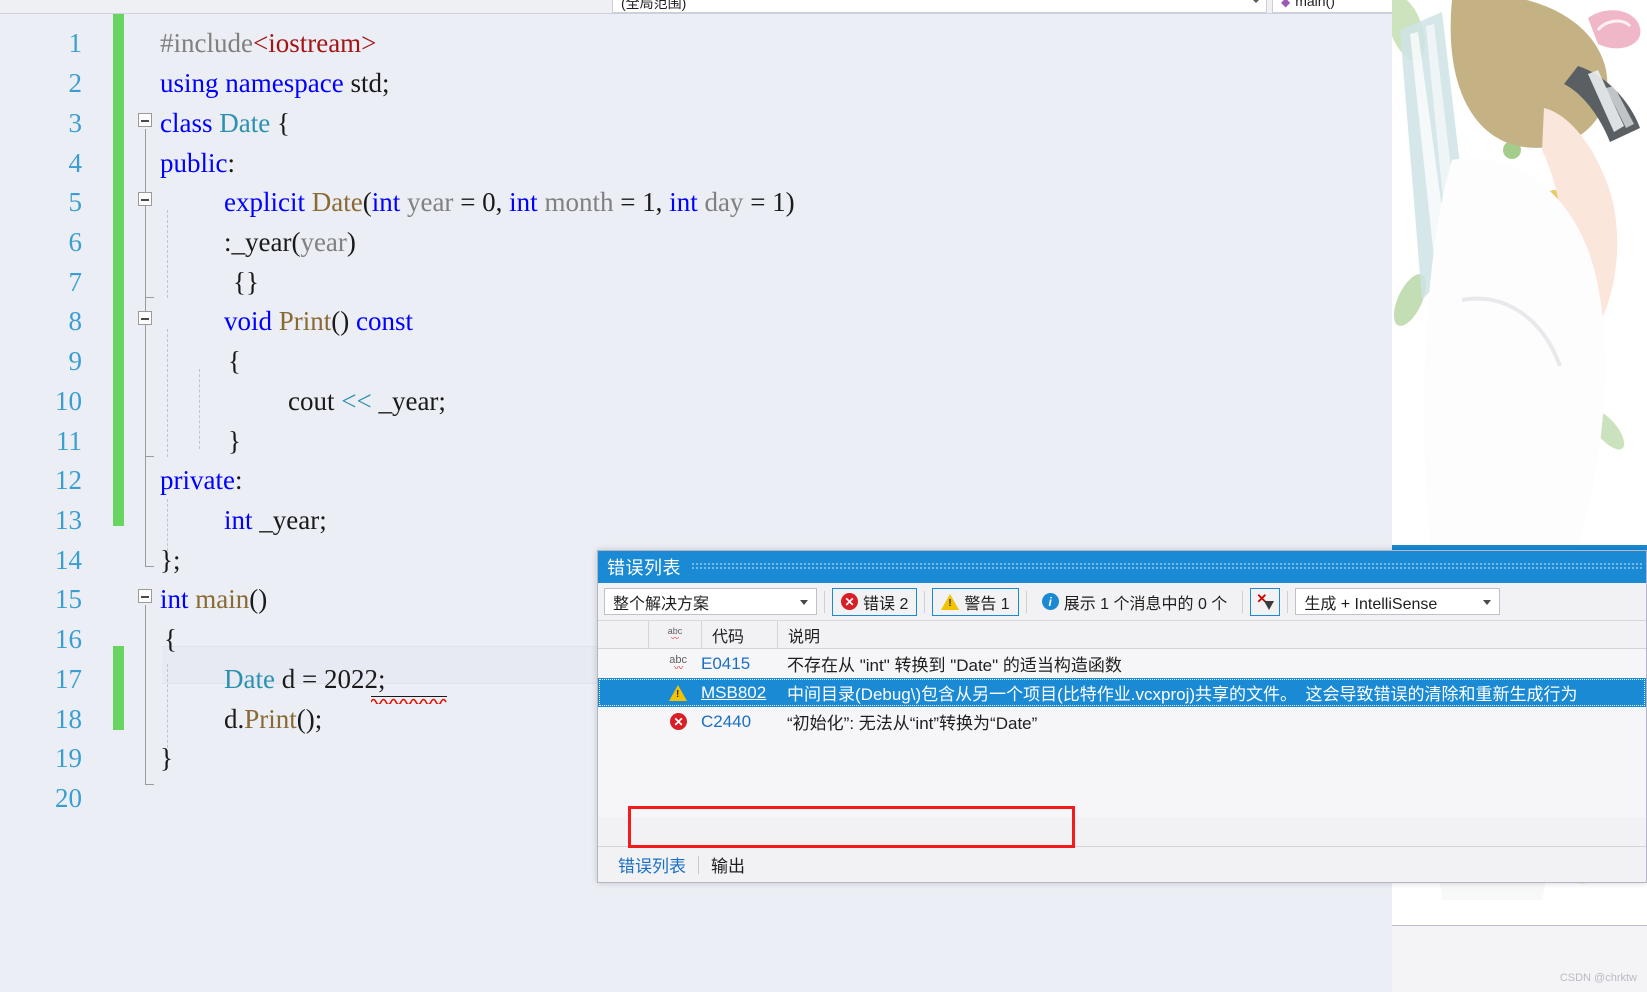  I want to click on messages-toggle-button: i 展示 1 个消息中的 0 个, so click(1135, 602).